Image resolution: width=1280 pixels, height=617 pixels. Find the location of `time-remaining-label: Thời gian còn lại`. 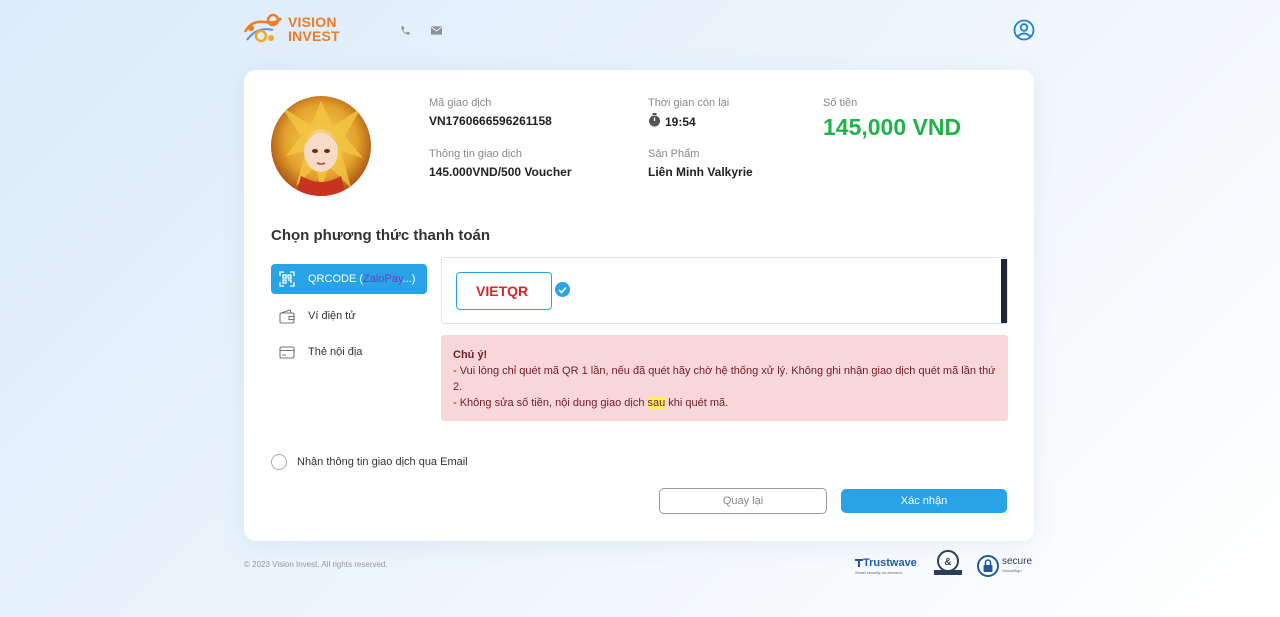

time-remaining-label: Thời gian còn lại is located at coordinates (689, 103).